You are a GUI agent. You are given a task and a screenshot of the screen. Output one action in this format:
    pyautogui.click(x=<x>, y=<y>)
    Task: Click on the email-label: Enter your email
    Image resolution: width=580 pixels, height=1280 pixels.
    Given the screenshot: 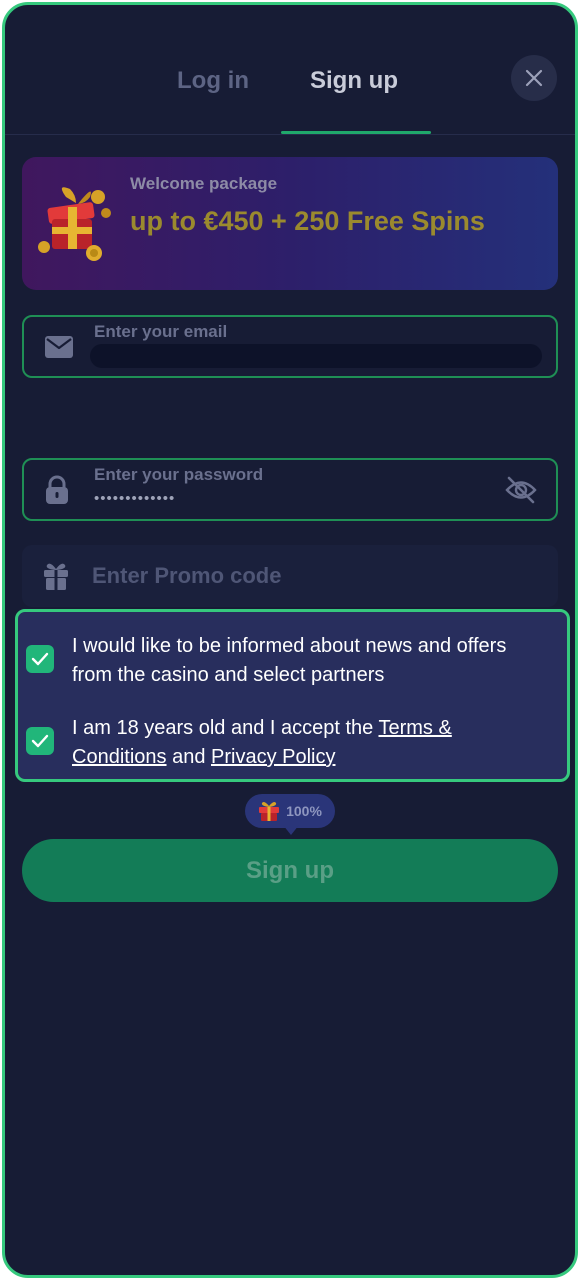 What is the action you would take?
    pyautogui.click(x=161, y=331)
    